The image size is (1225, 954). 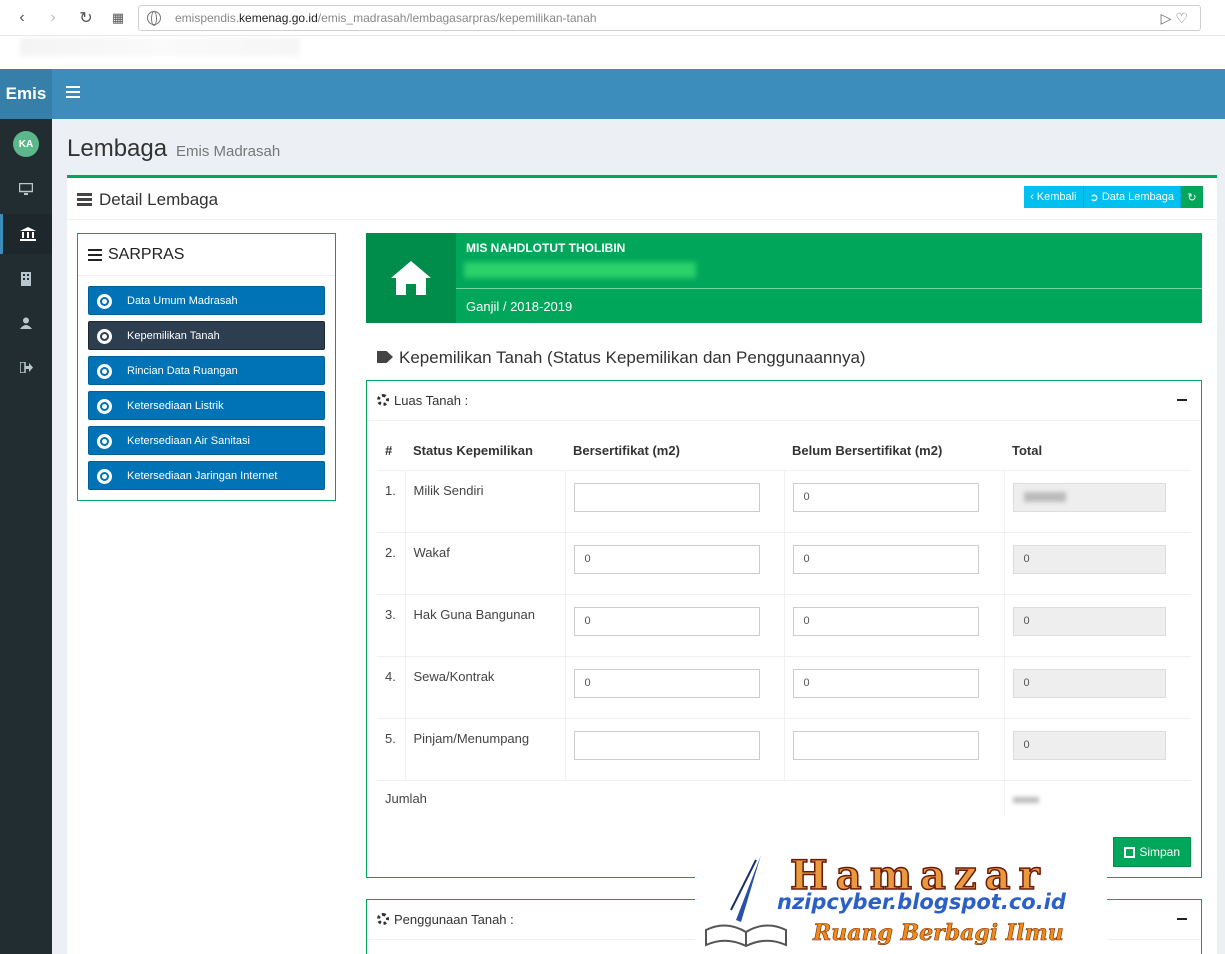 I want to click on back-icon: ‹, so click(x=22, y=18).